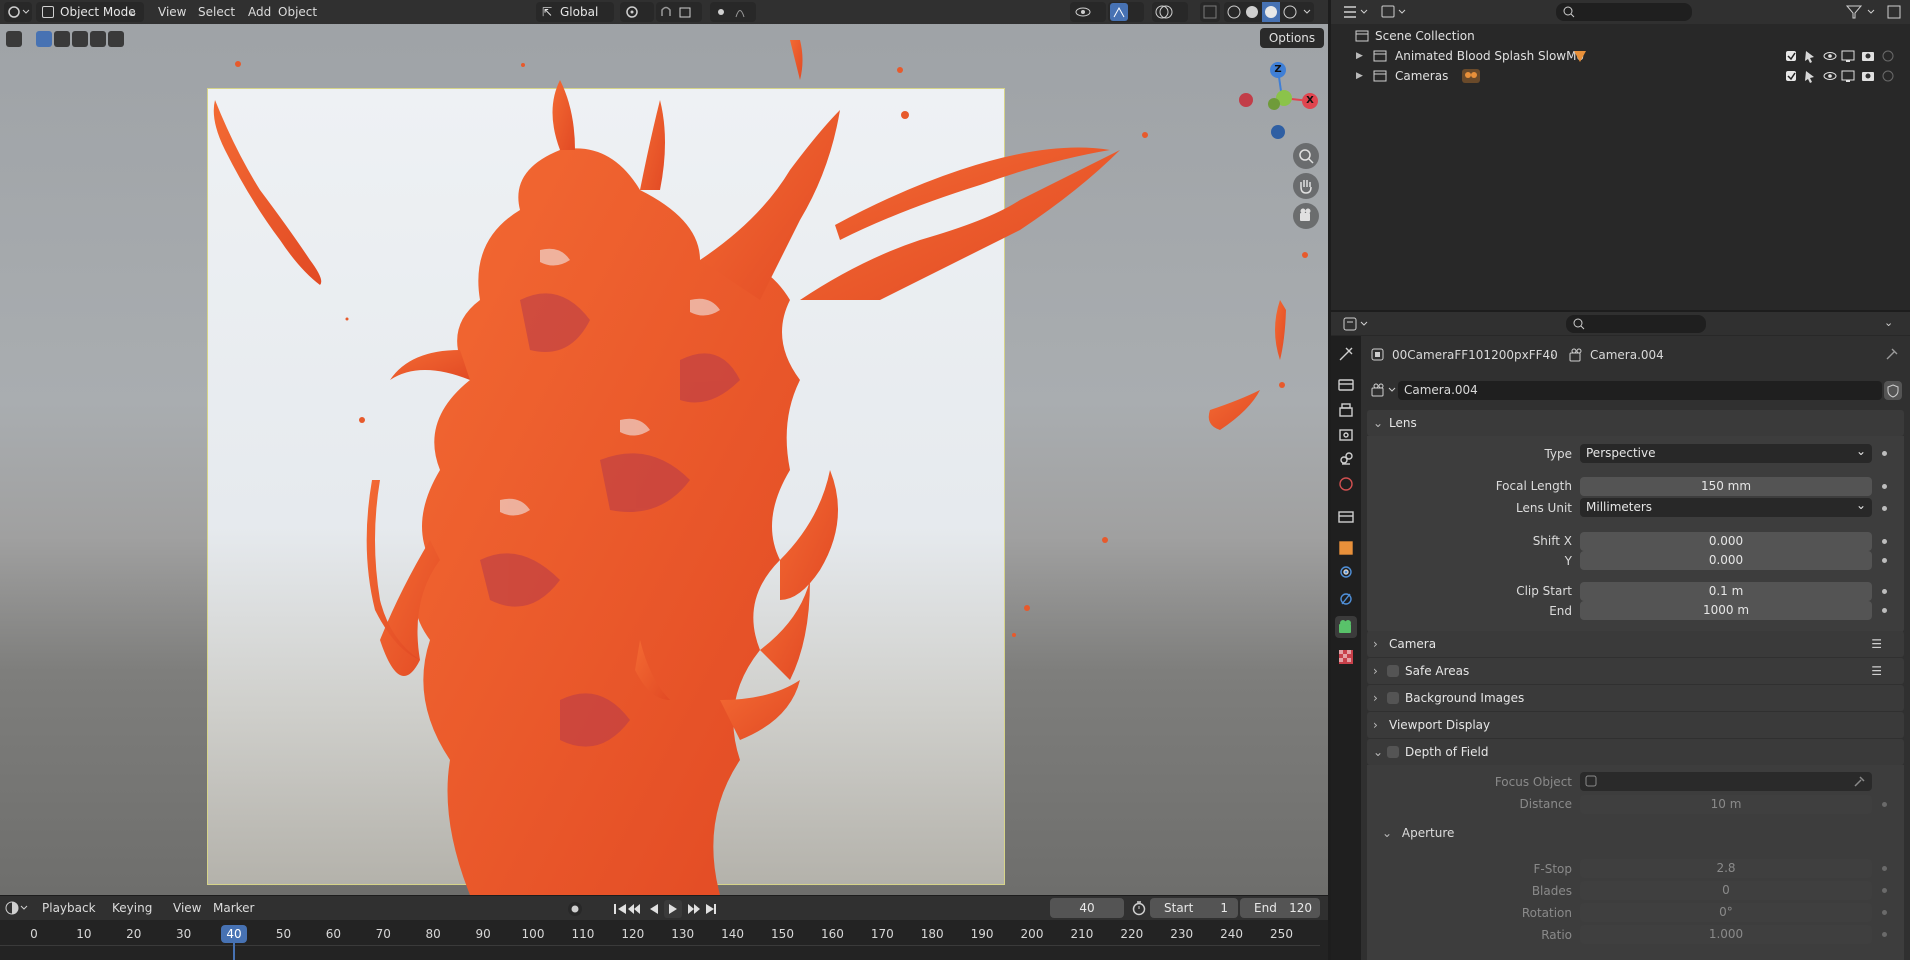 The image size is (1910, 960). I want to click on fake-user-shield-icon, so click(1893, 390).